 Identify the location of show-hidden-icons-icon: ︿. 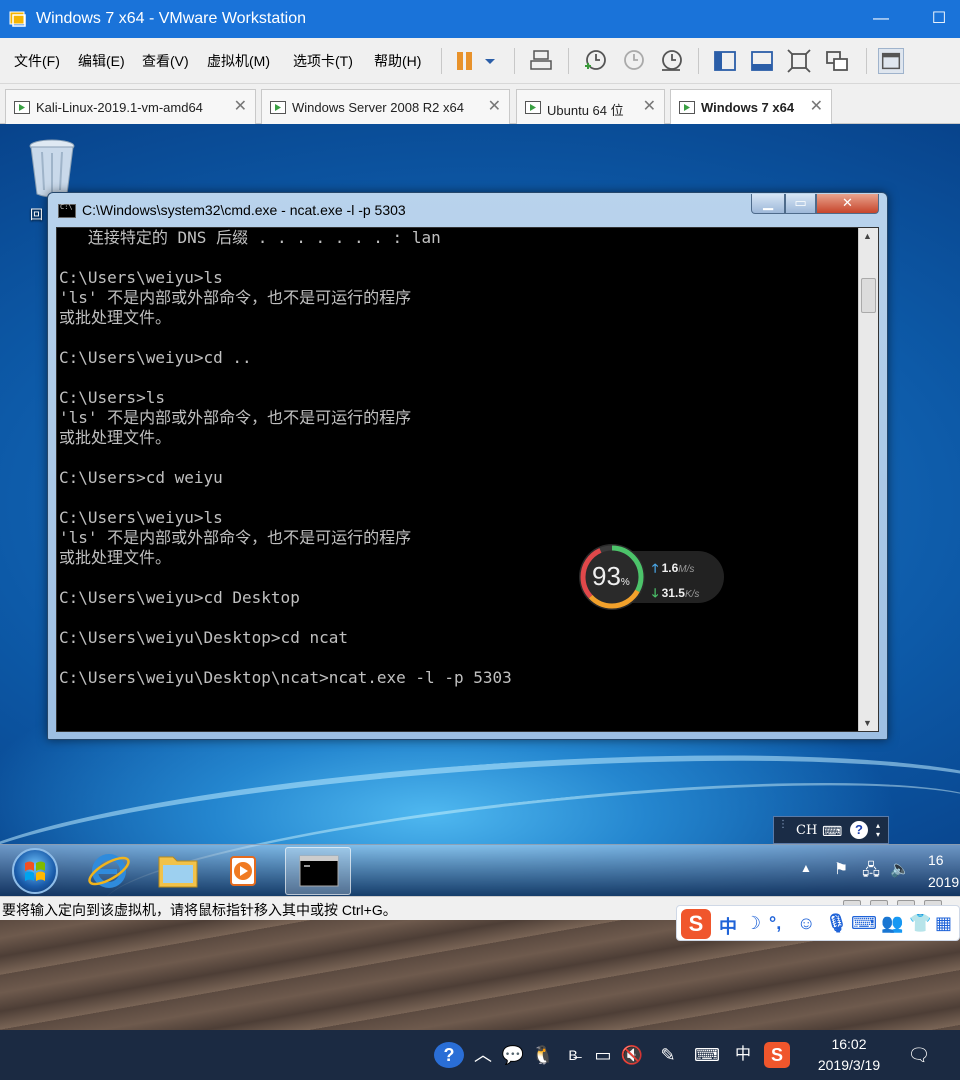
(483, 1055).